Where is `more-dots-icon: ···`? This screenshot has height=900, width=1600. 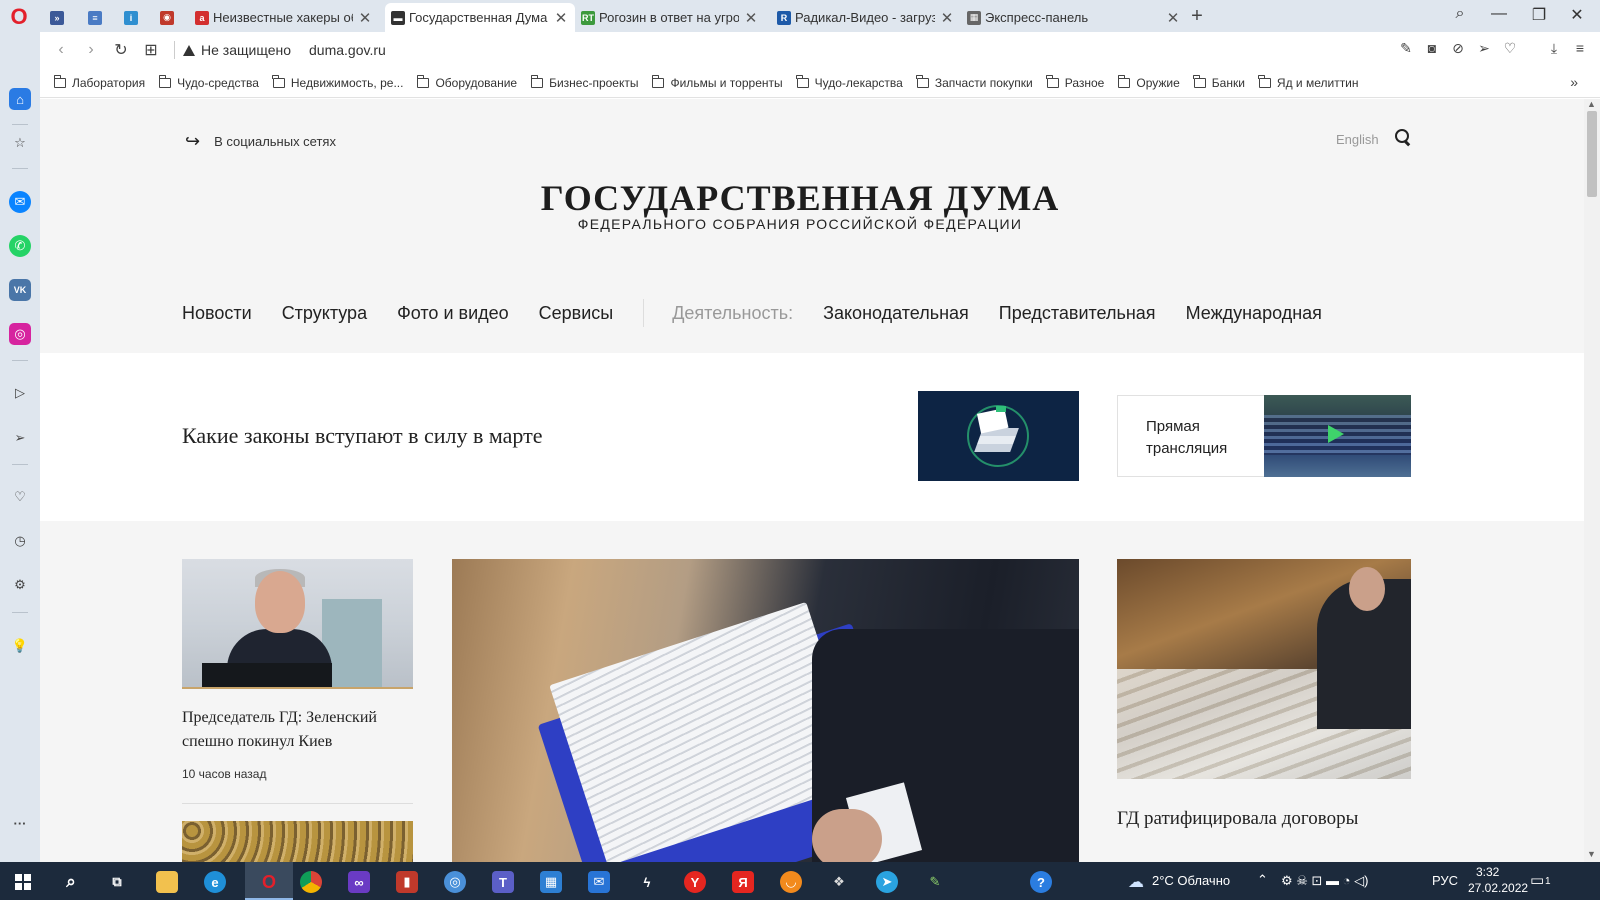 more-dots-icon: ··· is located at coordinates (20, 823).